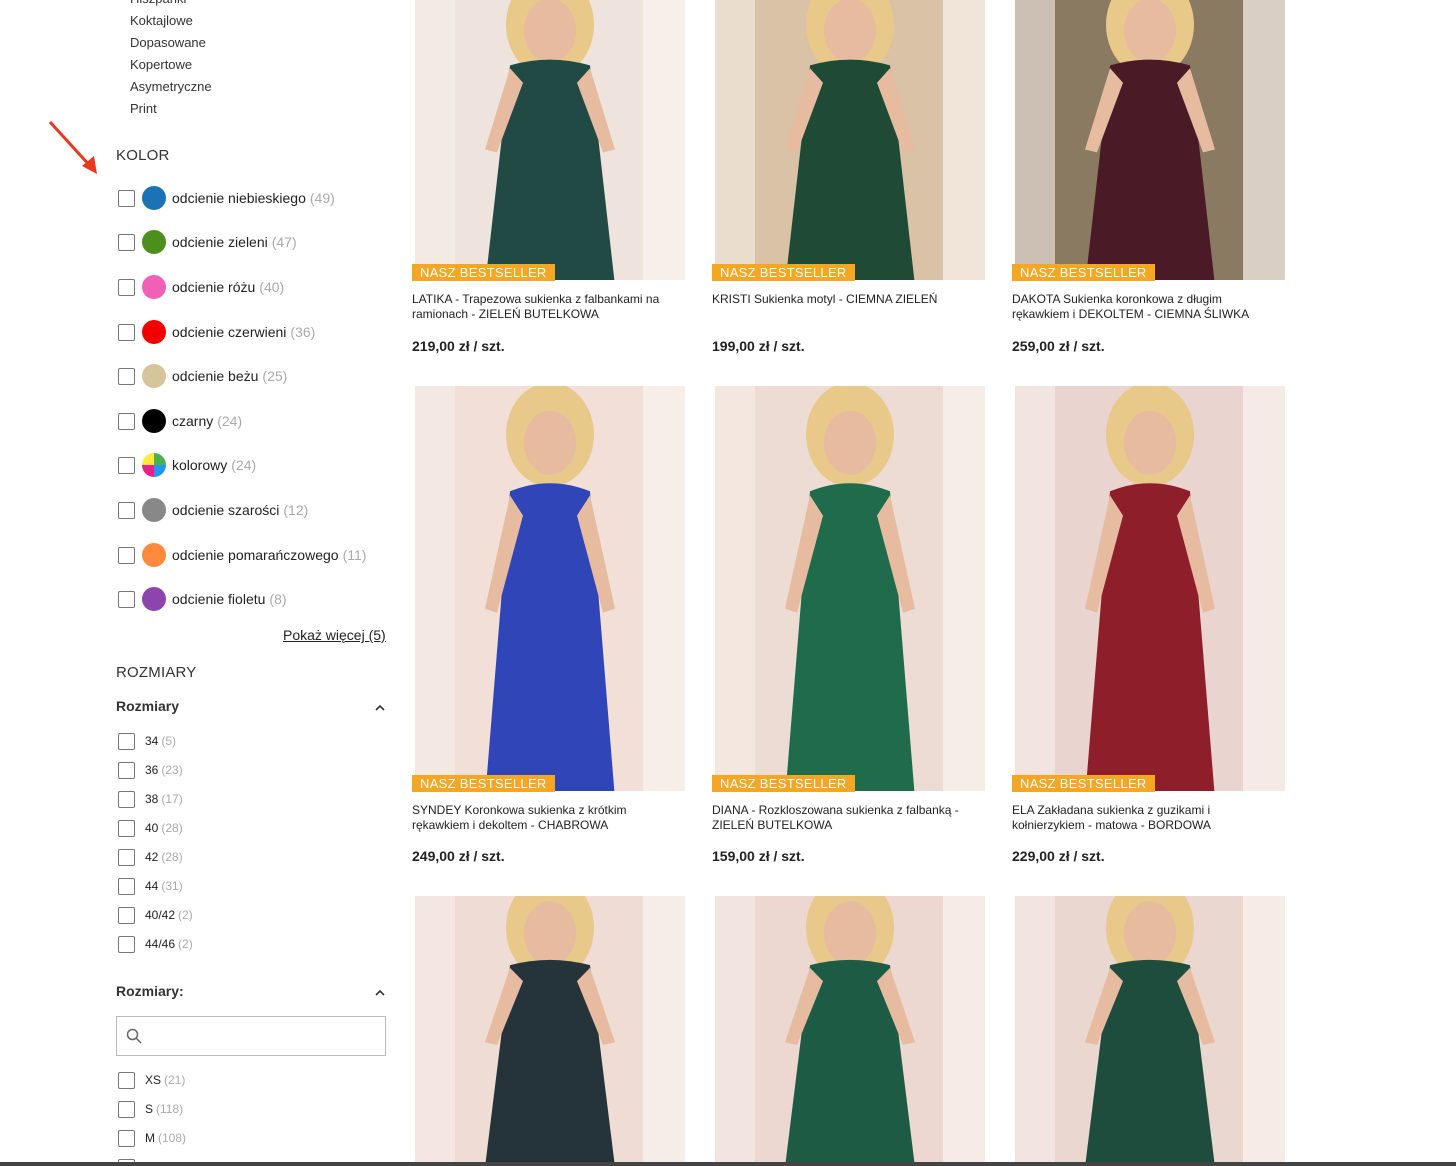 This screenshot has height=1166, width=1456. Describe the element at coordinates (150, 770) in the screenshot. I see `size-filter-option: 36 (23)` at that location.